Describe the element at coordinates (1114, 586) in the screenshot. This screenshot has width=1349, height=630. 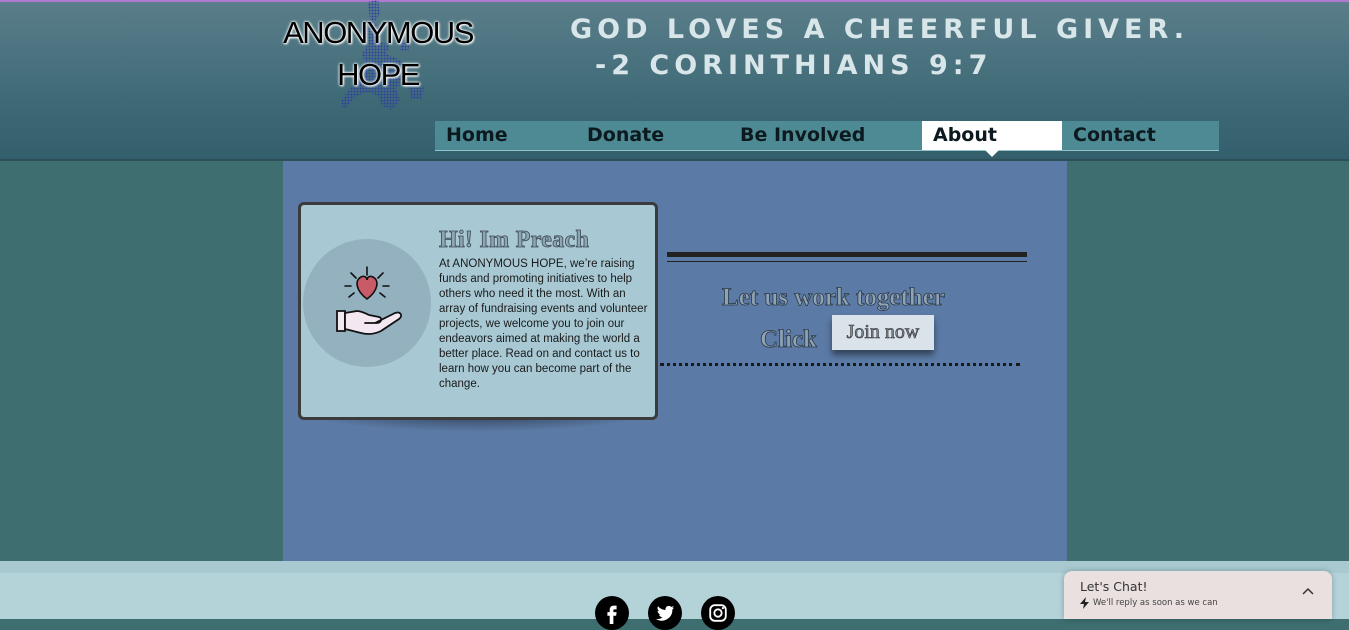
I see `chat-title: Let's Chat!` at that location.